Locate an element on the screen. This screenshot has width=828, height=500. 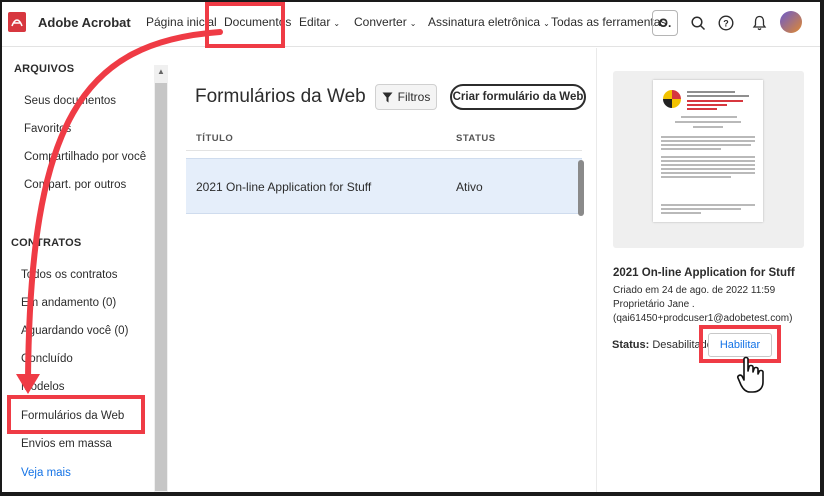
nav-edit-label: Editar is located at coordinates (315, 22).